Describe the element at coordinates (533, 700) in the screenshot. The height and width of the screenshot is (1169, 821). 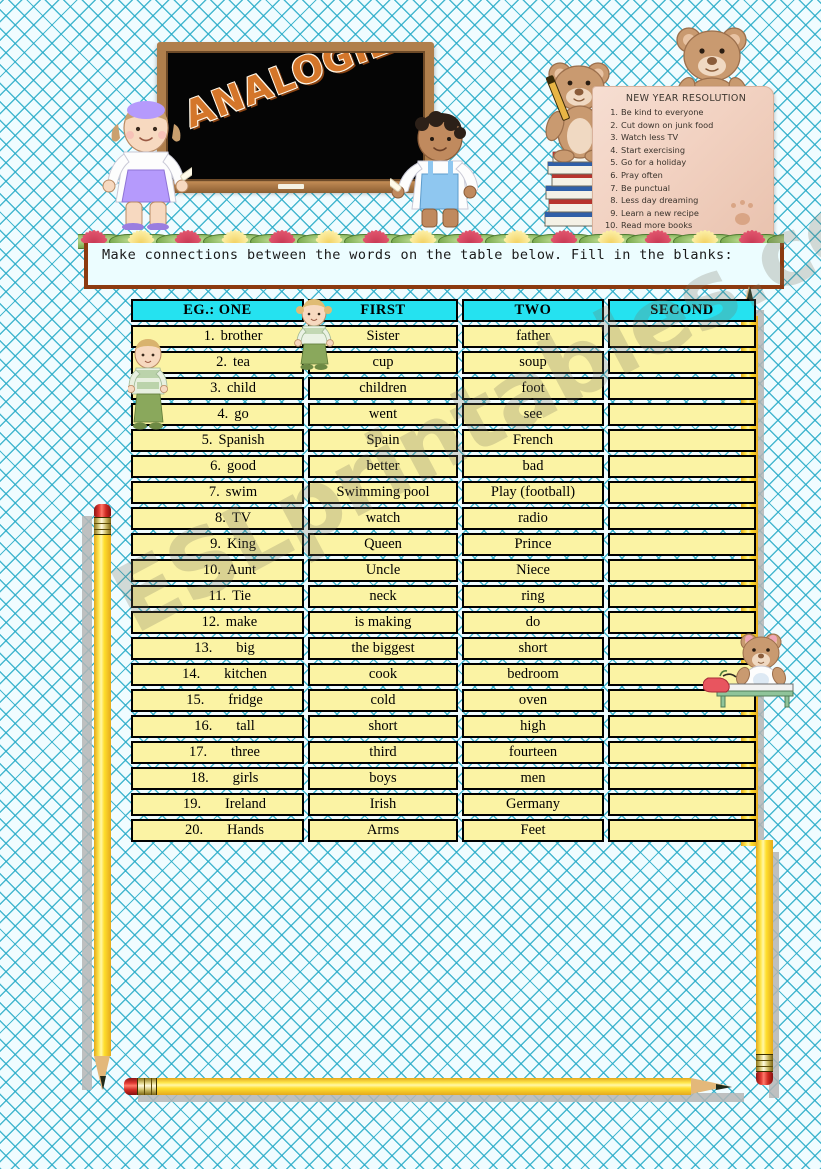
I see `cell-two: oven` at that location.